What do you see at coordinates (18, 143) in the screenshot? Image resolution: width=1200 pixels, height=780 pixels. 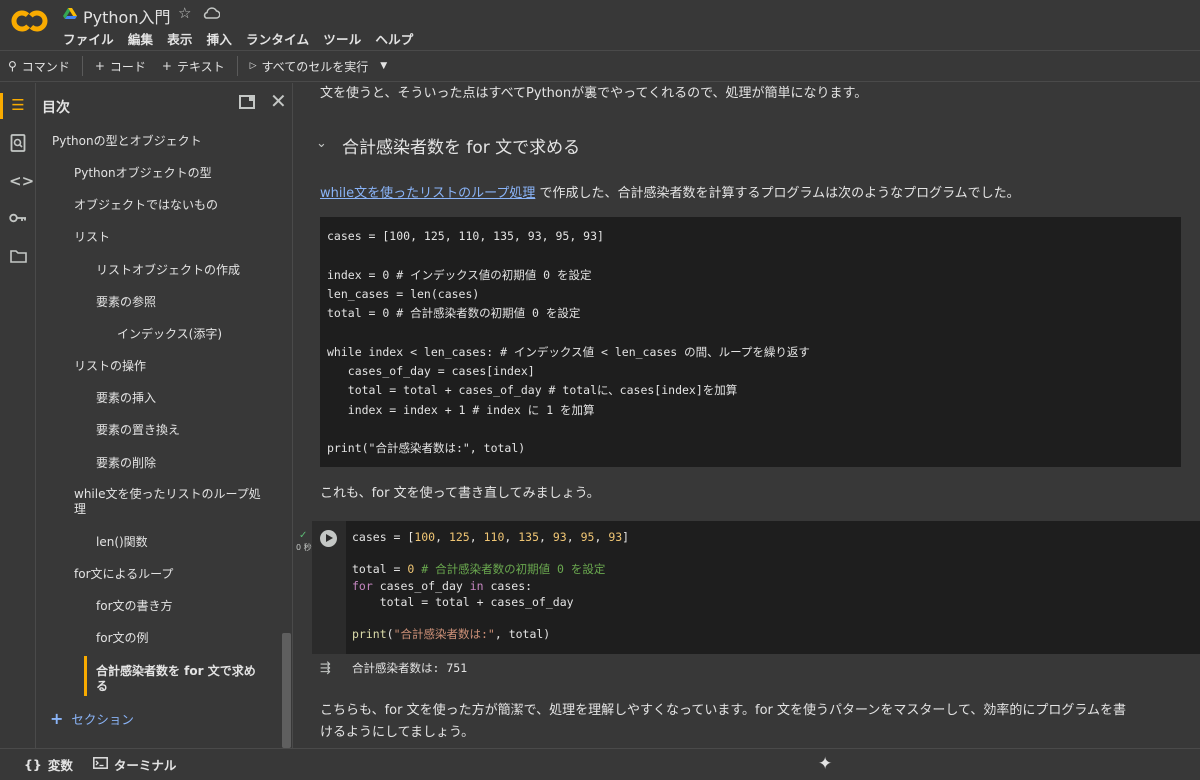 I see `find-icon` at bounding box center [18, 143].